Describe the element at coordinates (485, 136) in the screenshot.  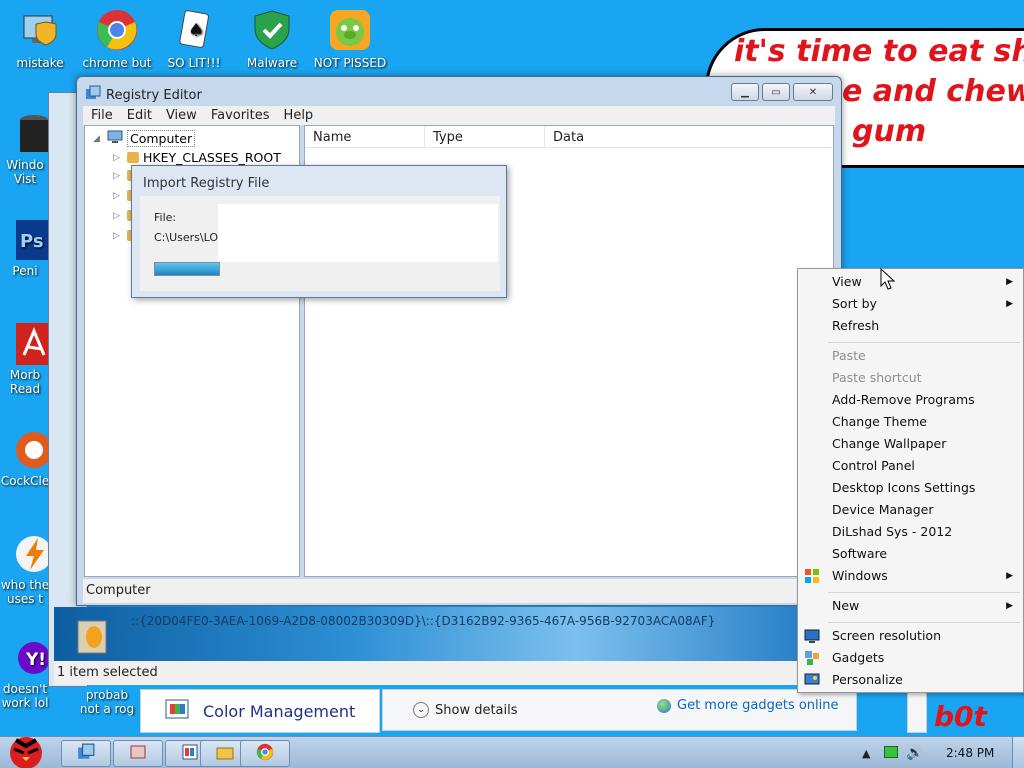
I see `column-type: Type` at that location.